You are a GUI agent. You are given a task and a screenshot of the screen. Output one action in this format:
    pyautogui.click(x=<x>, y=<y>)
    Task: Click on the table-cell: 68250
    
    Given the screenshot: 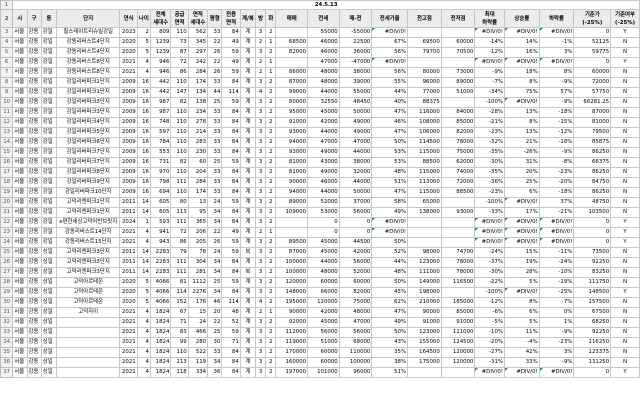 What is the action you would take?
    pyautogui.click(x=592, y=322)
    